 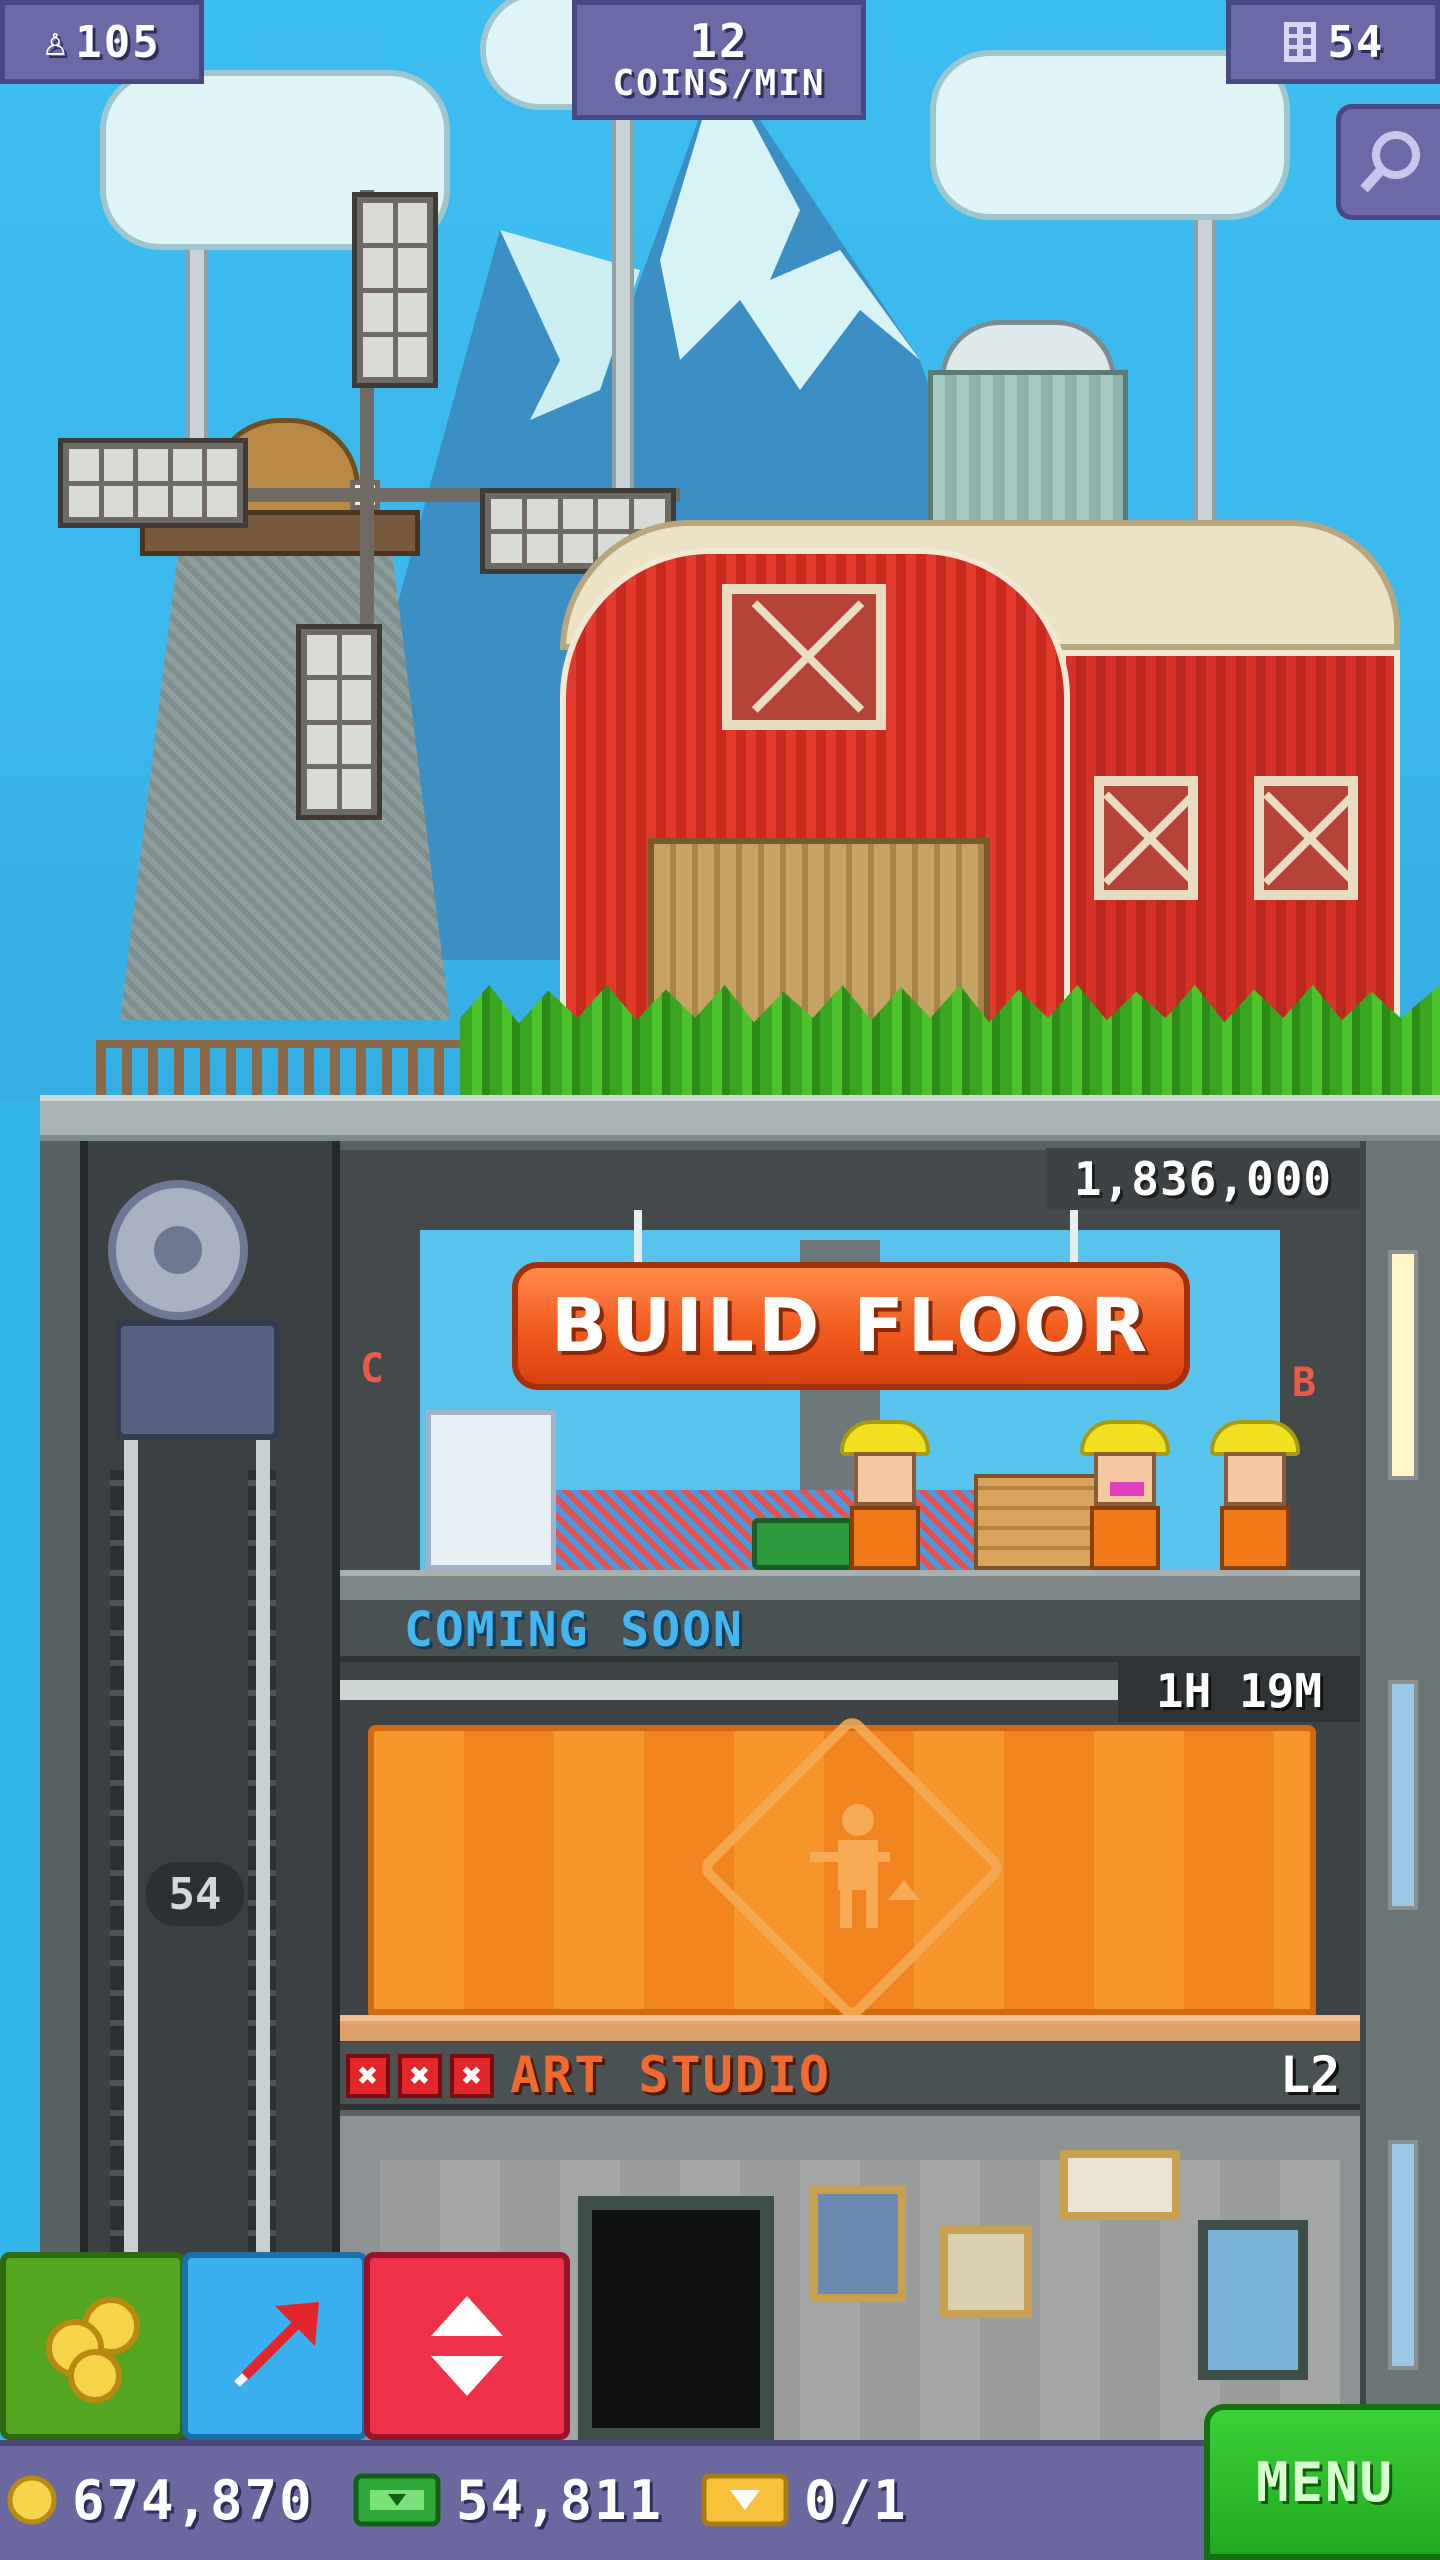 I want to click on coins-value: 674,870, so click(x=193, y=2500).